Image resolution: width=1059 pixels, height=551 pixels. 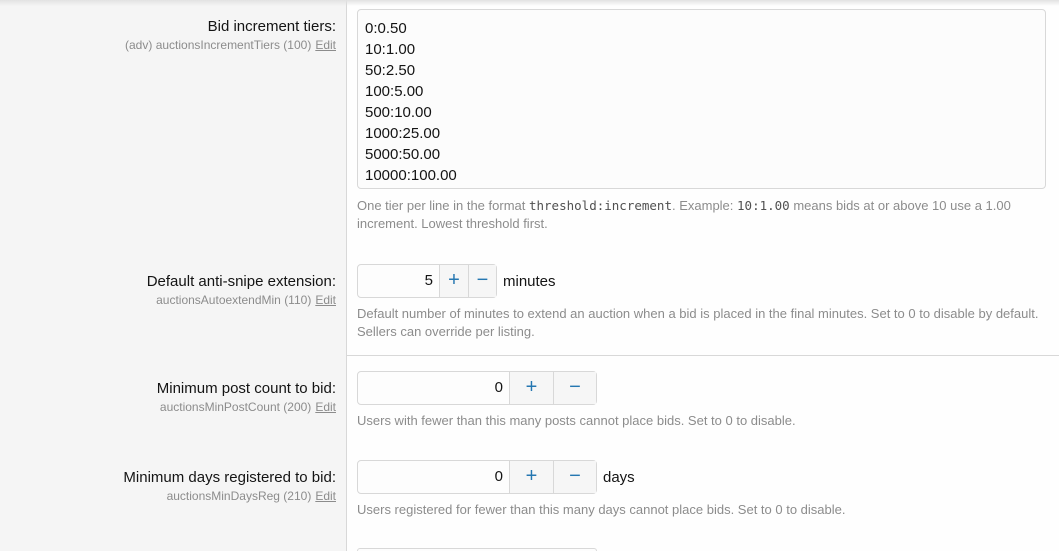 What do you see at coordinates (619, 477) in the screenshot?
I see `min-days-unit: days` at bounding box center [619, 477].